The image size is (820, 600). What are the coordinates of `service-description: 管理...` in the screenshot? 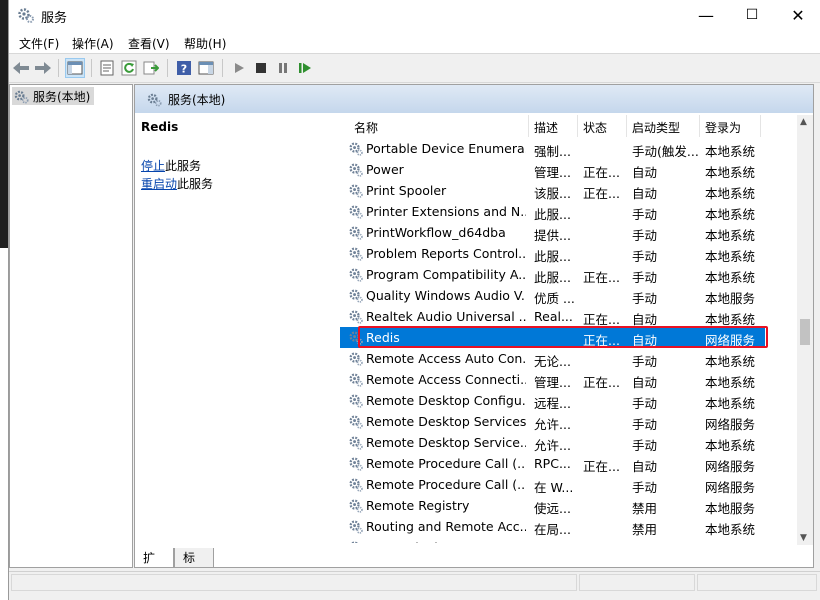 It's located at (552, 382).